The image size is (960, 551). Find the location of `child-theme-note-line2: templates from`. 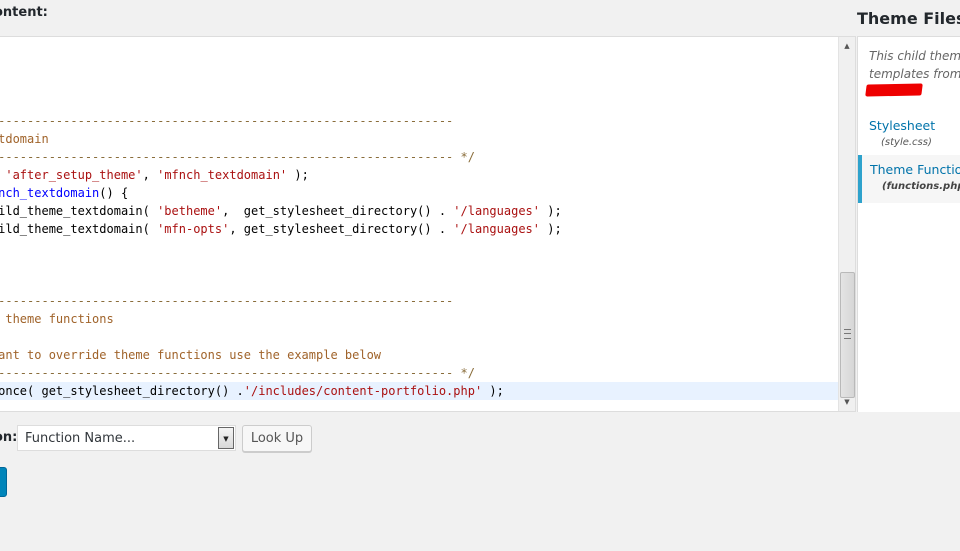

child-theme-note-line2: templates from is located at coordinates (914, 74).